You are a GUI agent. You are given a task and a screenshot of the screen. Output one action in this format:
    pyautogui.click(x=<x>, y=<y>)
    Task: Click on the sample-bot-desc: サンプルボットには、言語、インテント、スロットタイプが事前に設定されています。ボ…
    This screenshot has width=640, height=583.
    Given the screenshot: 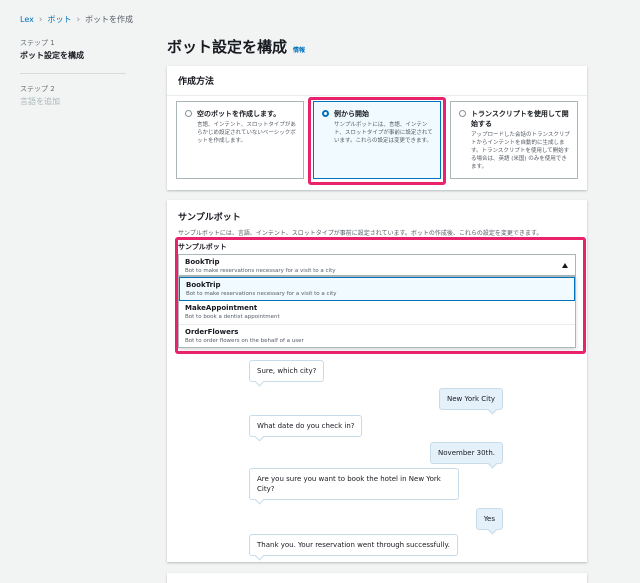 What is the action you would take?
    pyautogui.click(x=360, y=233)
    